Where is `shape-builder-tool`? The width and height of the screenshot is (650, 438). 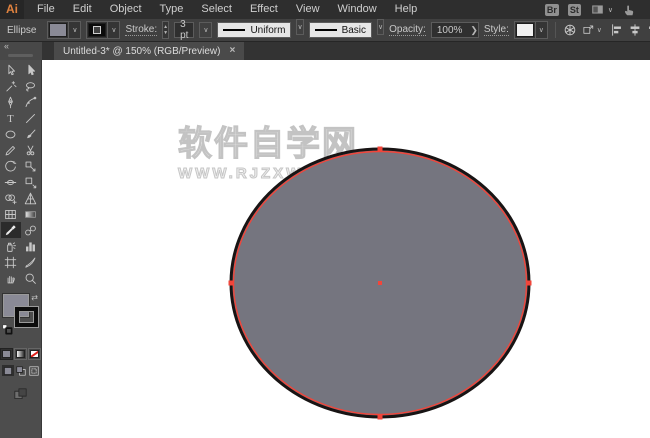 shape-builder-tool is located at coordinates (11, 198).